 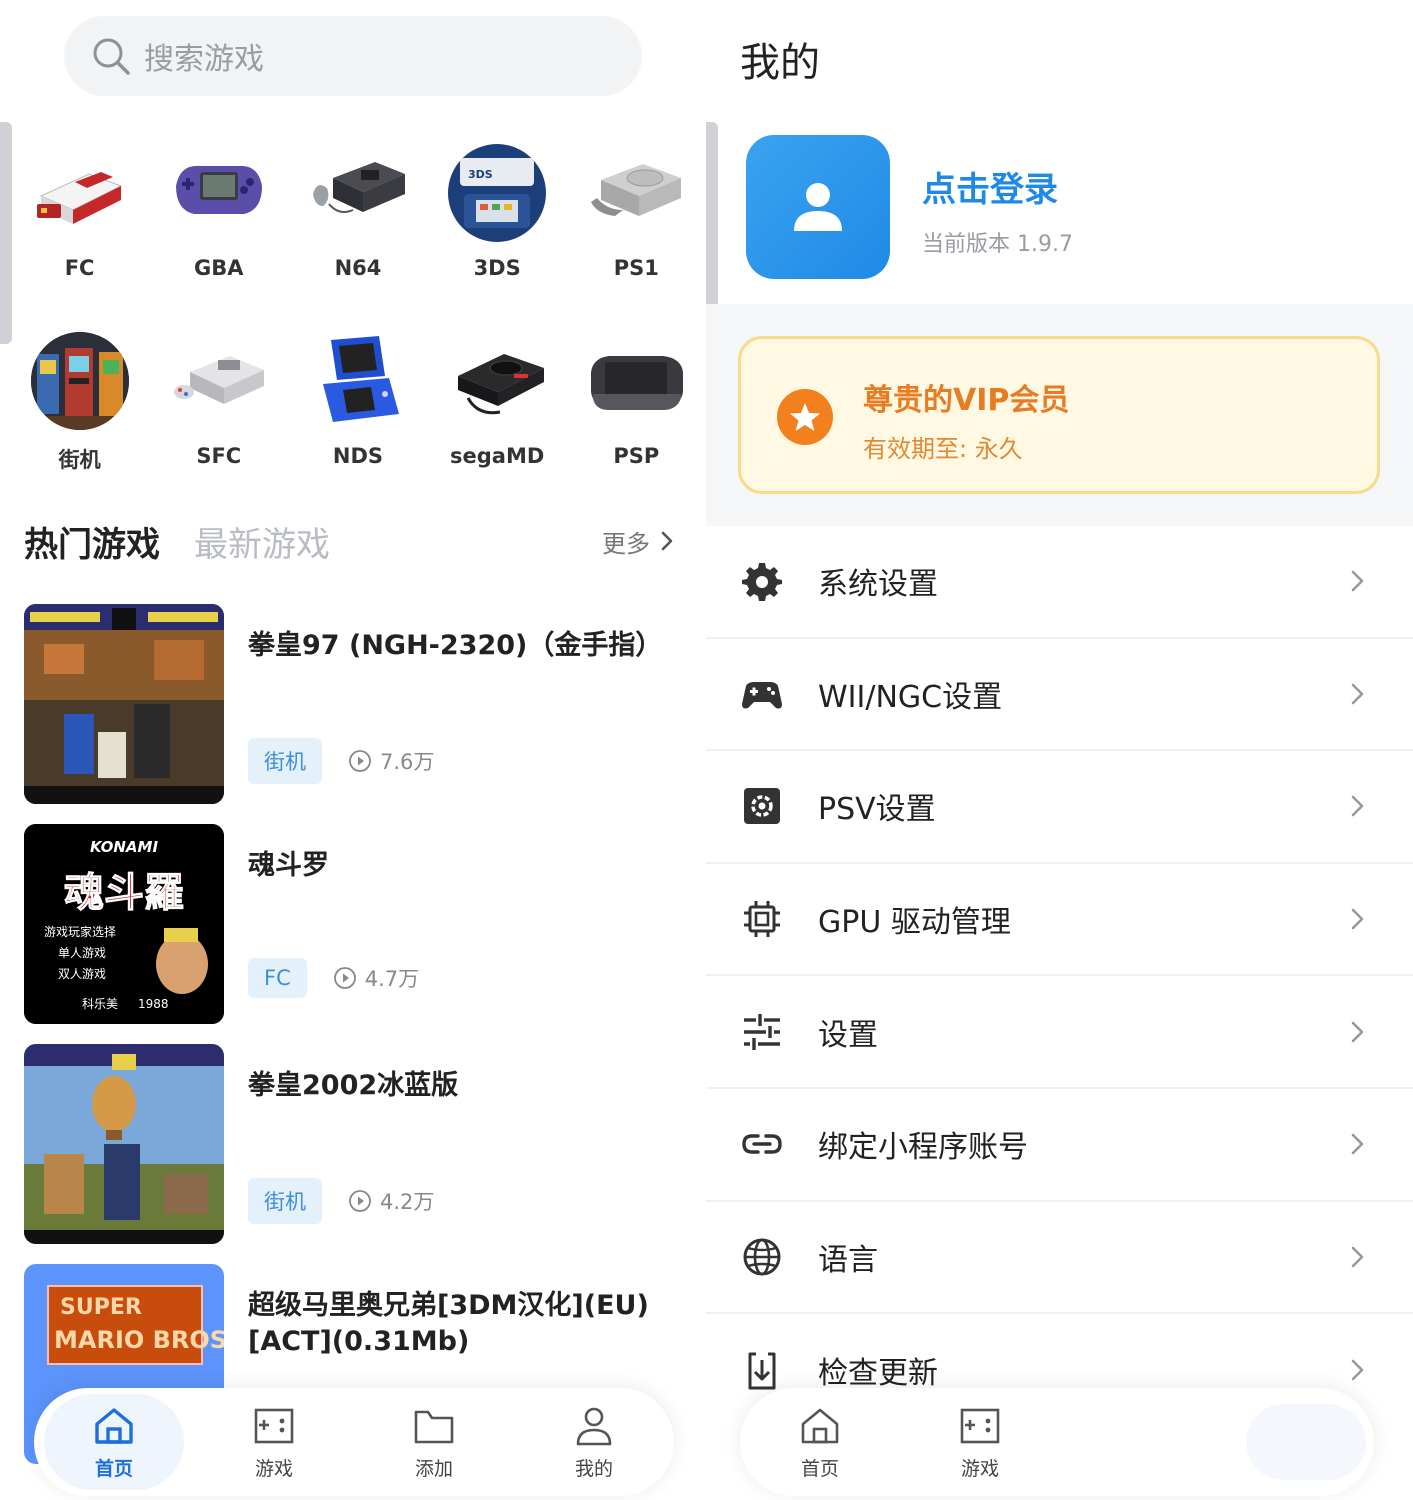 What do you see at coordinates (114, 1425) in the screenshot?
I see `home-icon` at bounding box center [114, 1425].